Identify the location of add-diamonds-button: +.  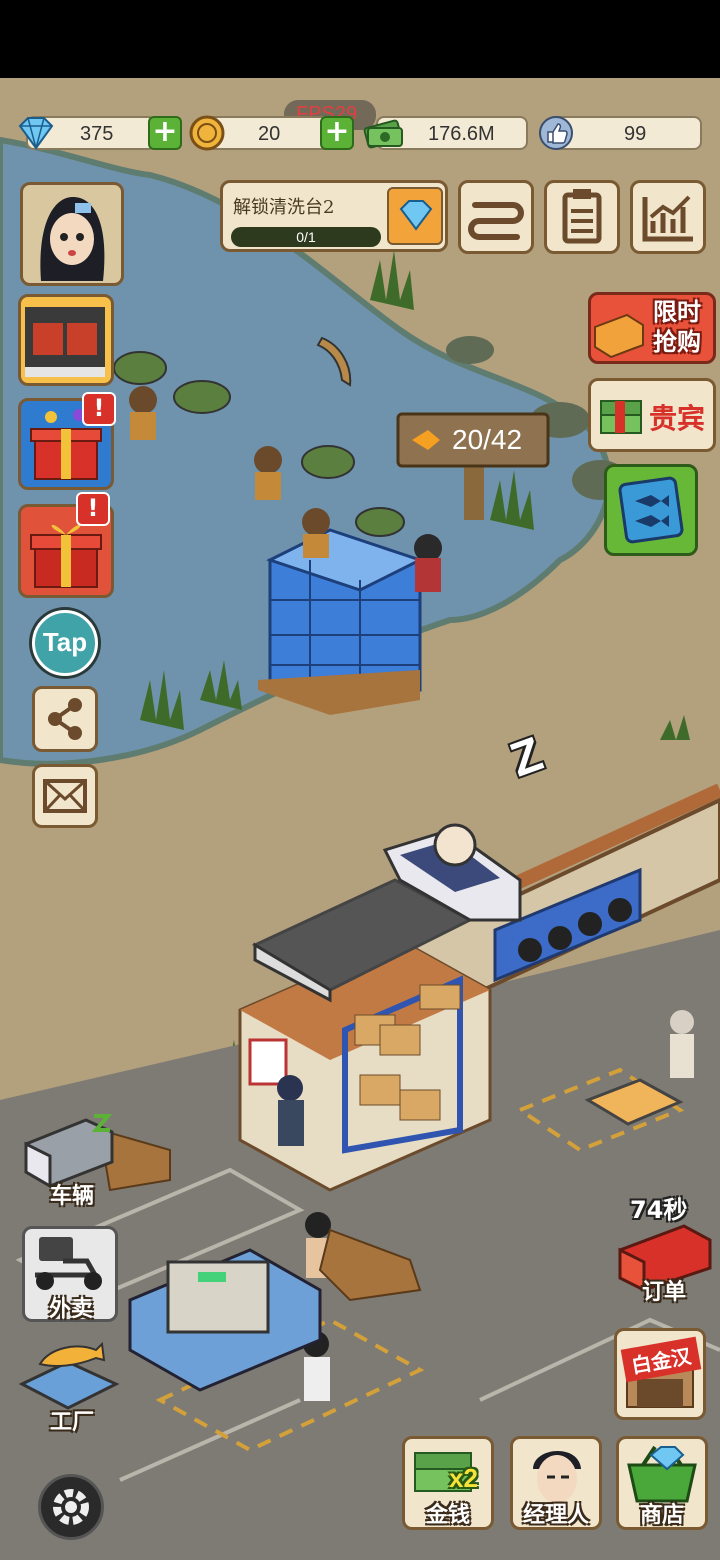
(165, 133).